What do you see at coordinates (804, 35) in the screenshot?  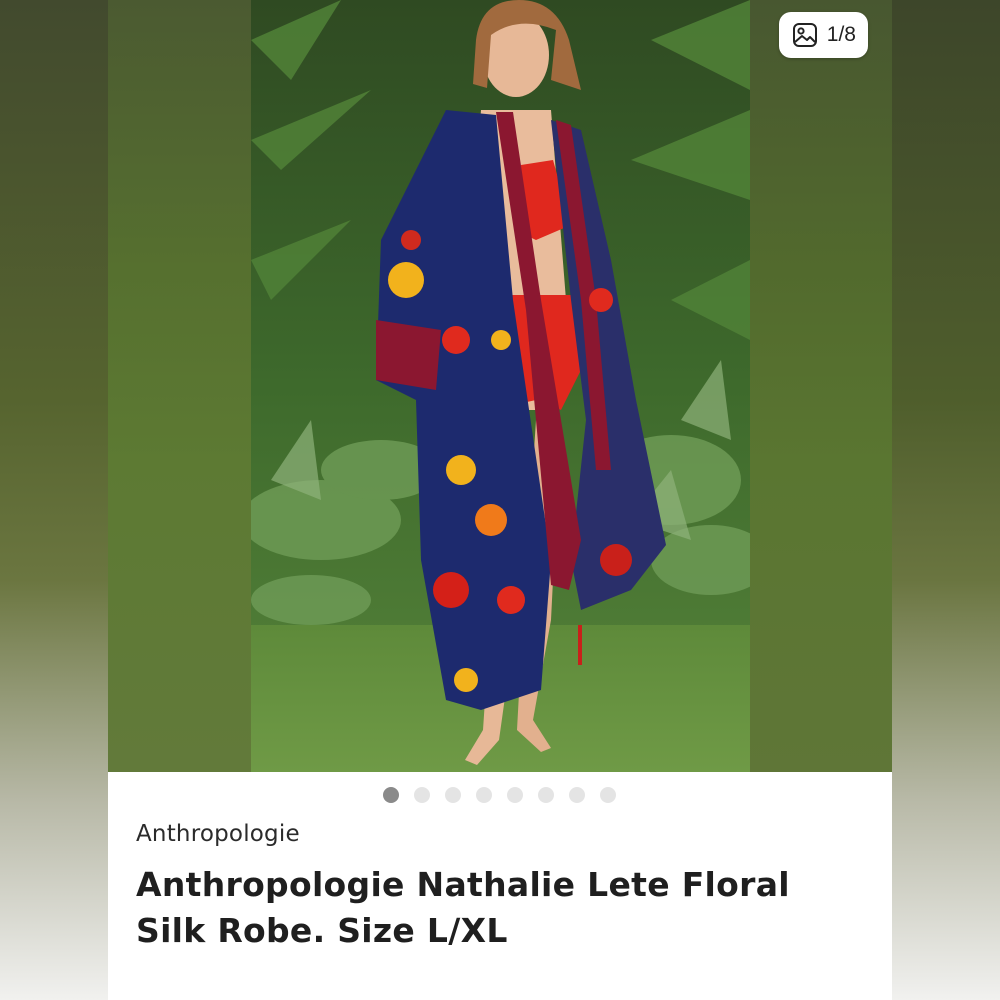 I see `image-gallery-icon` at bounding box center [804, 35].